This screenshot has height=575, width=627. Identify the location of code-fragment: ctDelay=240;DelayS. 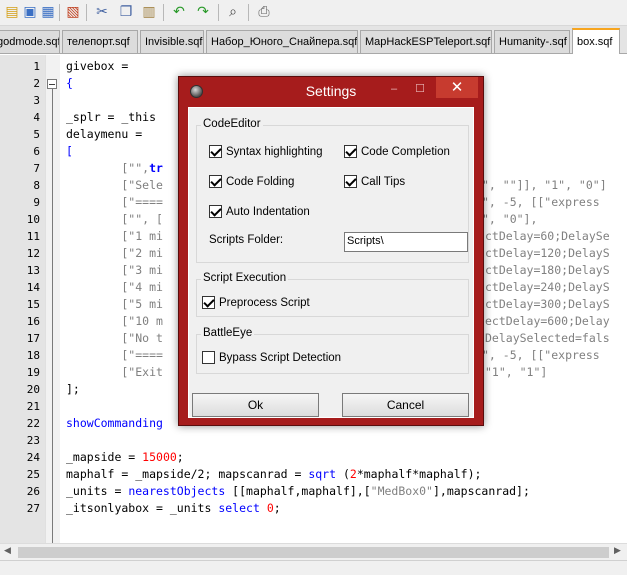
(547, 287).